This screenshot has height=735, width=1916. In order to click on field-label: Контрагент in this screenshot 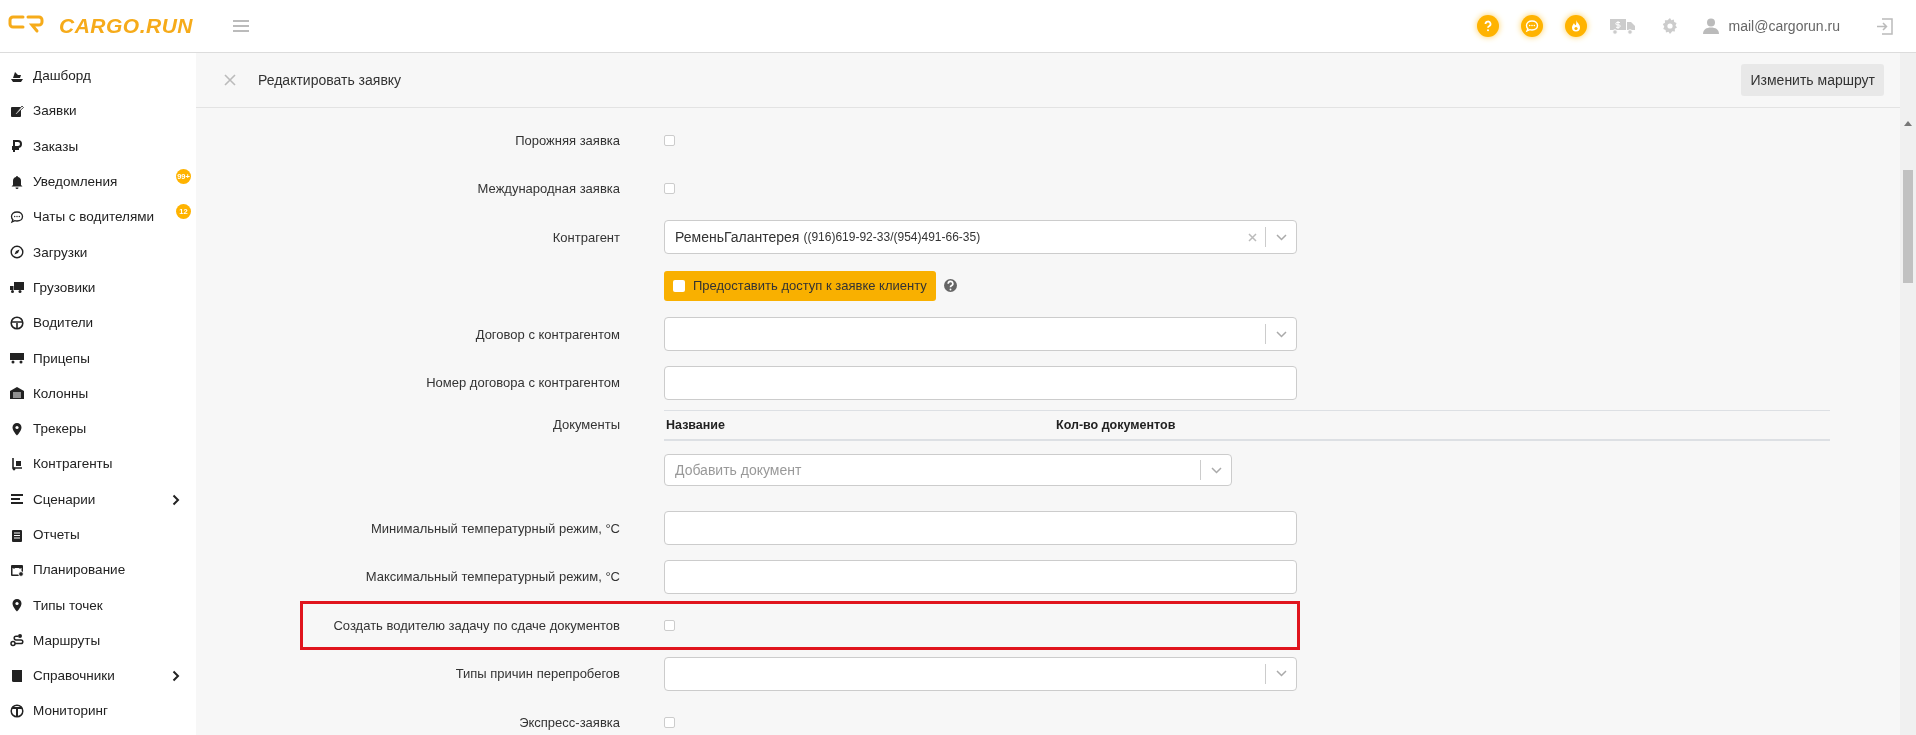, I will do `click(585, 237)`.